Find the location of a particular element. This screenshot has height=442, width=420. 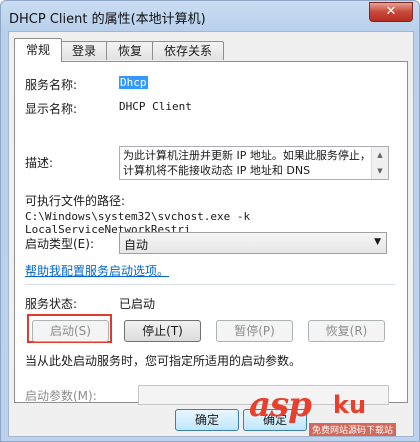

help-link: 帮助我配置服务启动选项。 is located at coordinates (97, 270).